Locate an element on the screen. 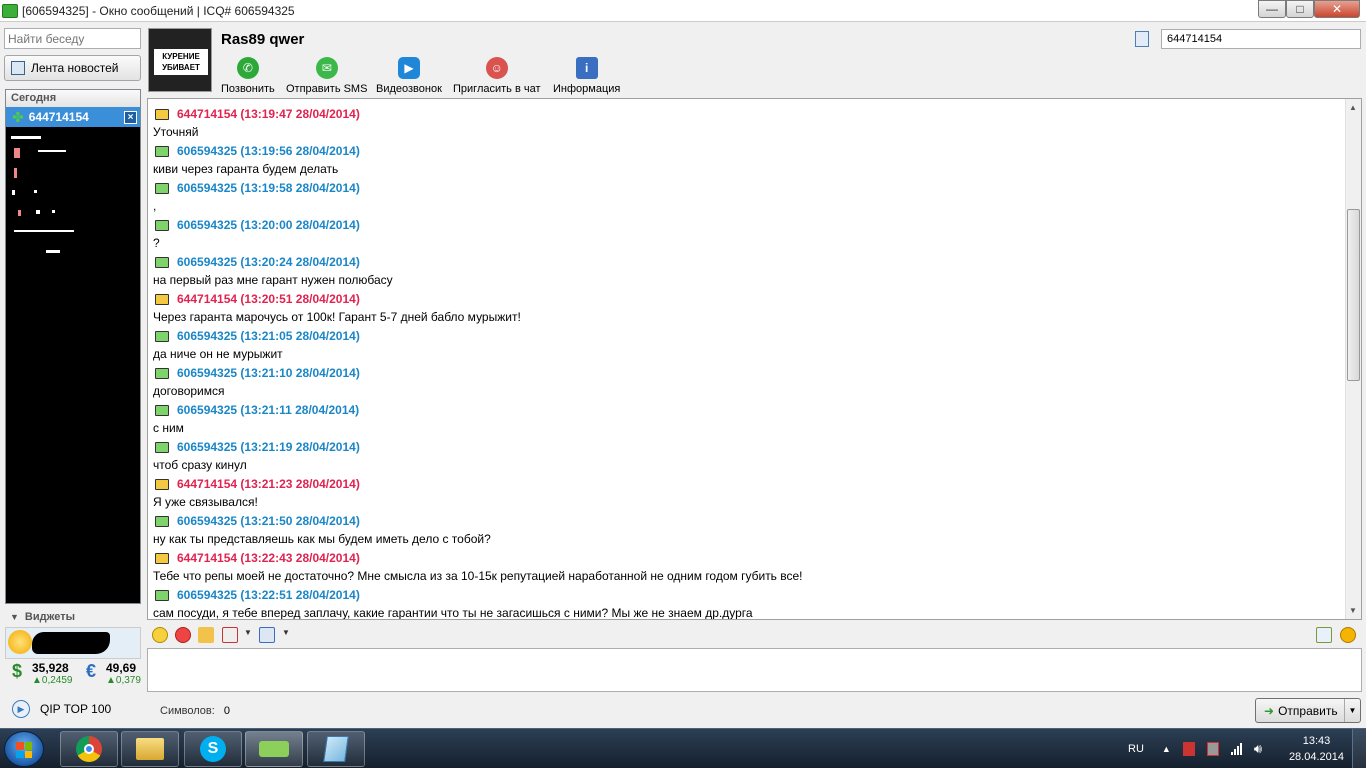  message-header: 644714154 (13:20:51 28/04/2014) is located at coordinates (745, 299).